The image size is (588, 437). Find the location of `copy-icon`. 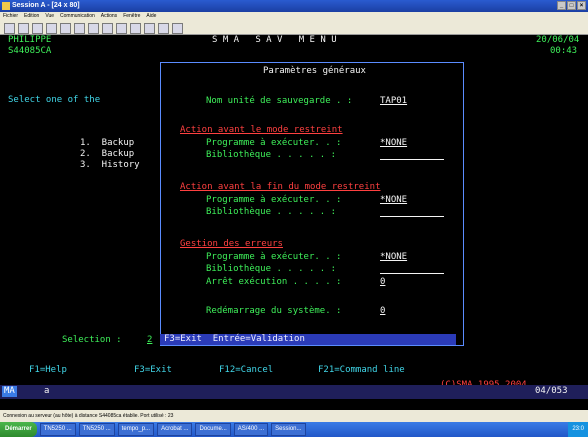

copy-icon is located at coordinates (23, 28).